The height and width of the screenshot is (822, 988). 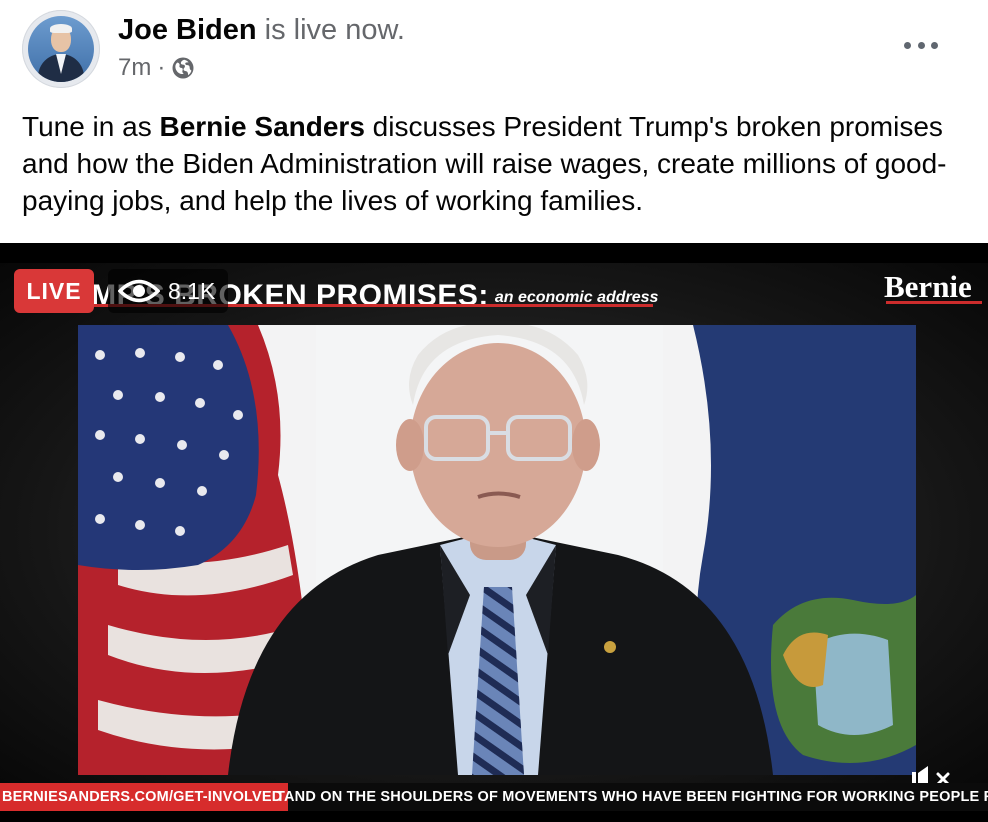 What do you see at coordinates (91, 126) in the screenshot?
I see `post-text-start: Tune in as` at bounding box center [91, 126].